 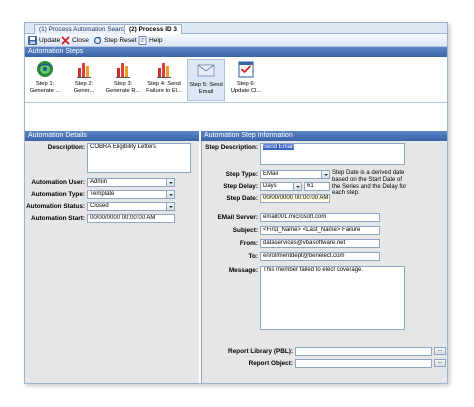 What do you see at coordinates (236, 52) in the screenshot?
I see `automation-steps-header: Automation Steps` at bounding box center [236, 52].